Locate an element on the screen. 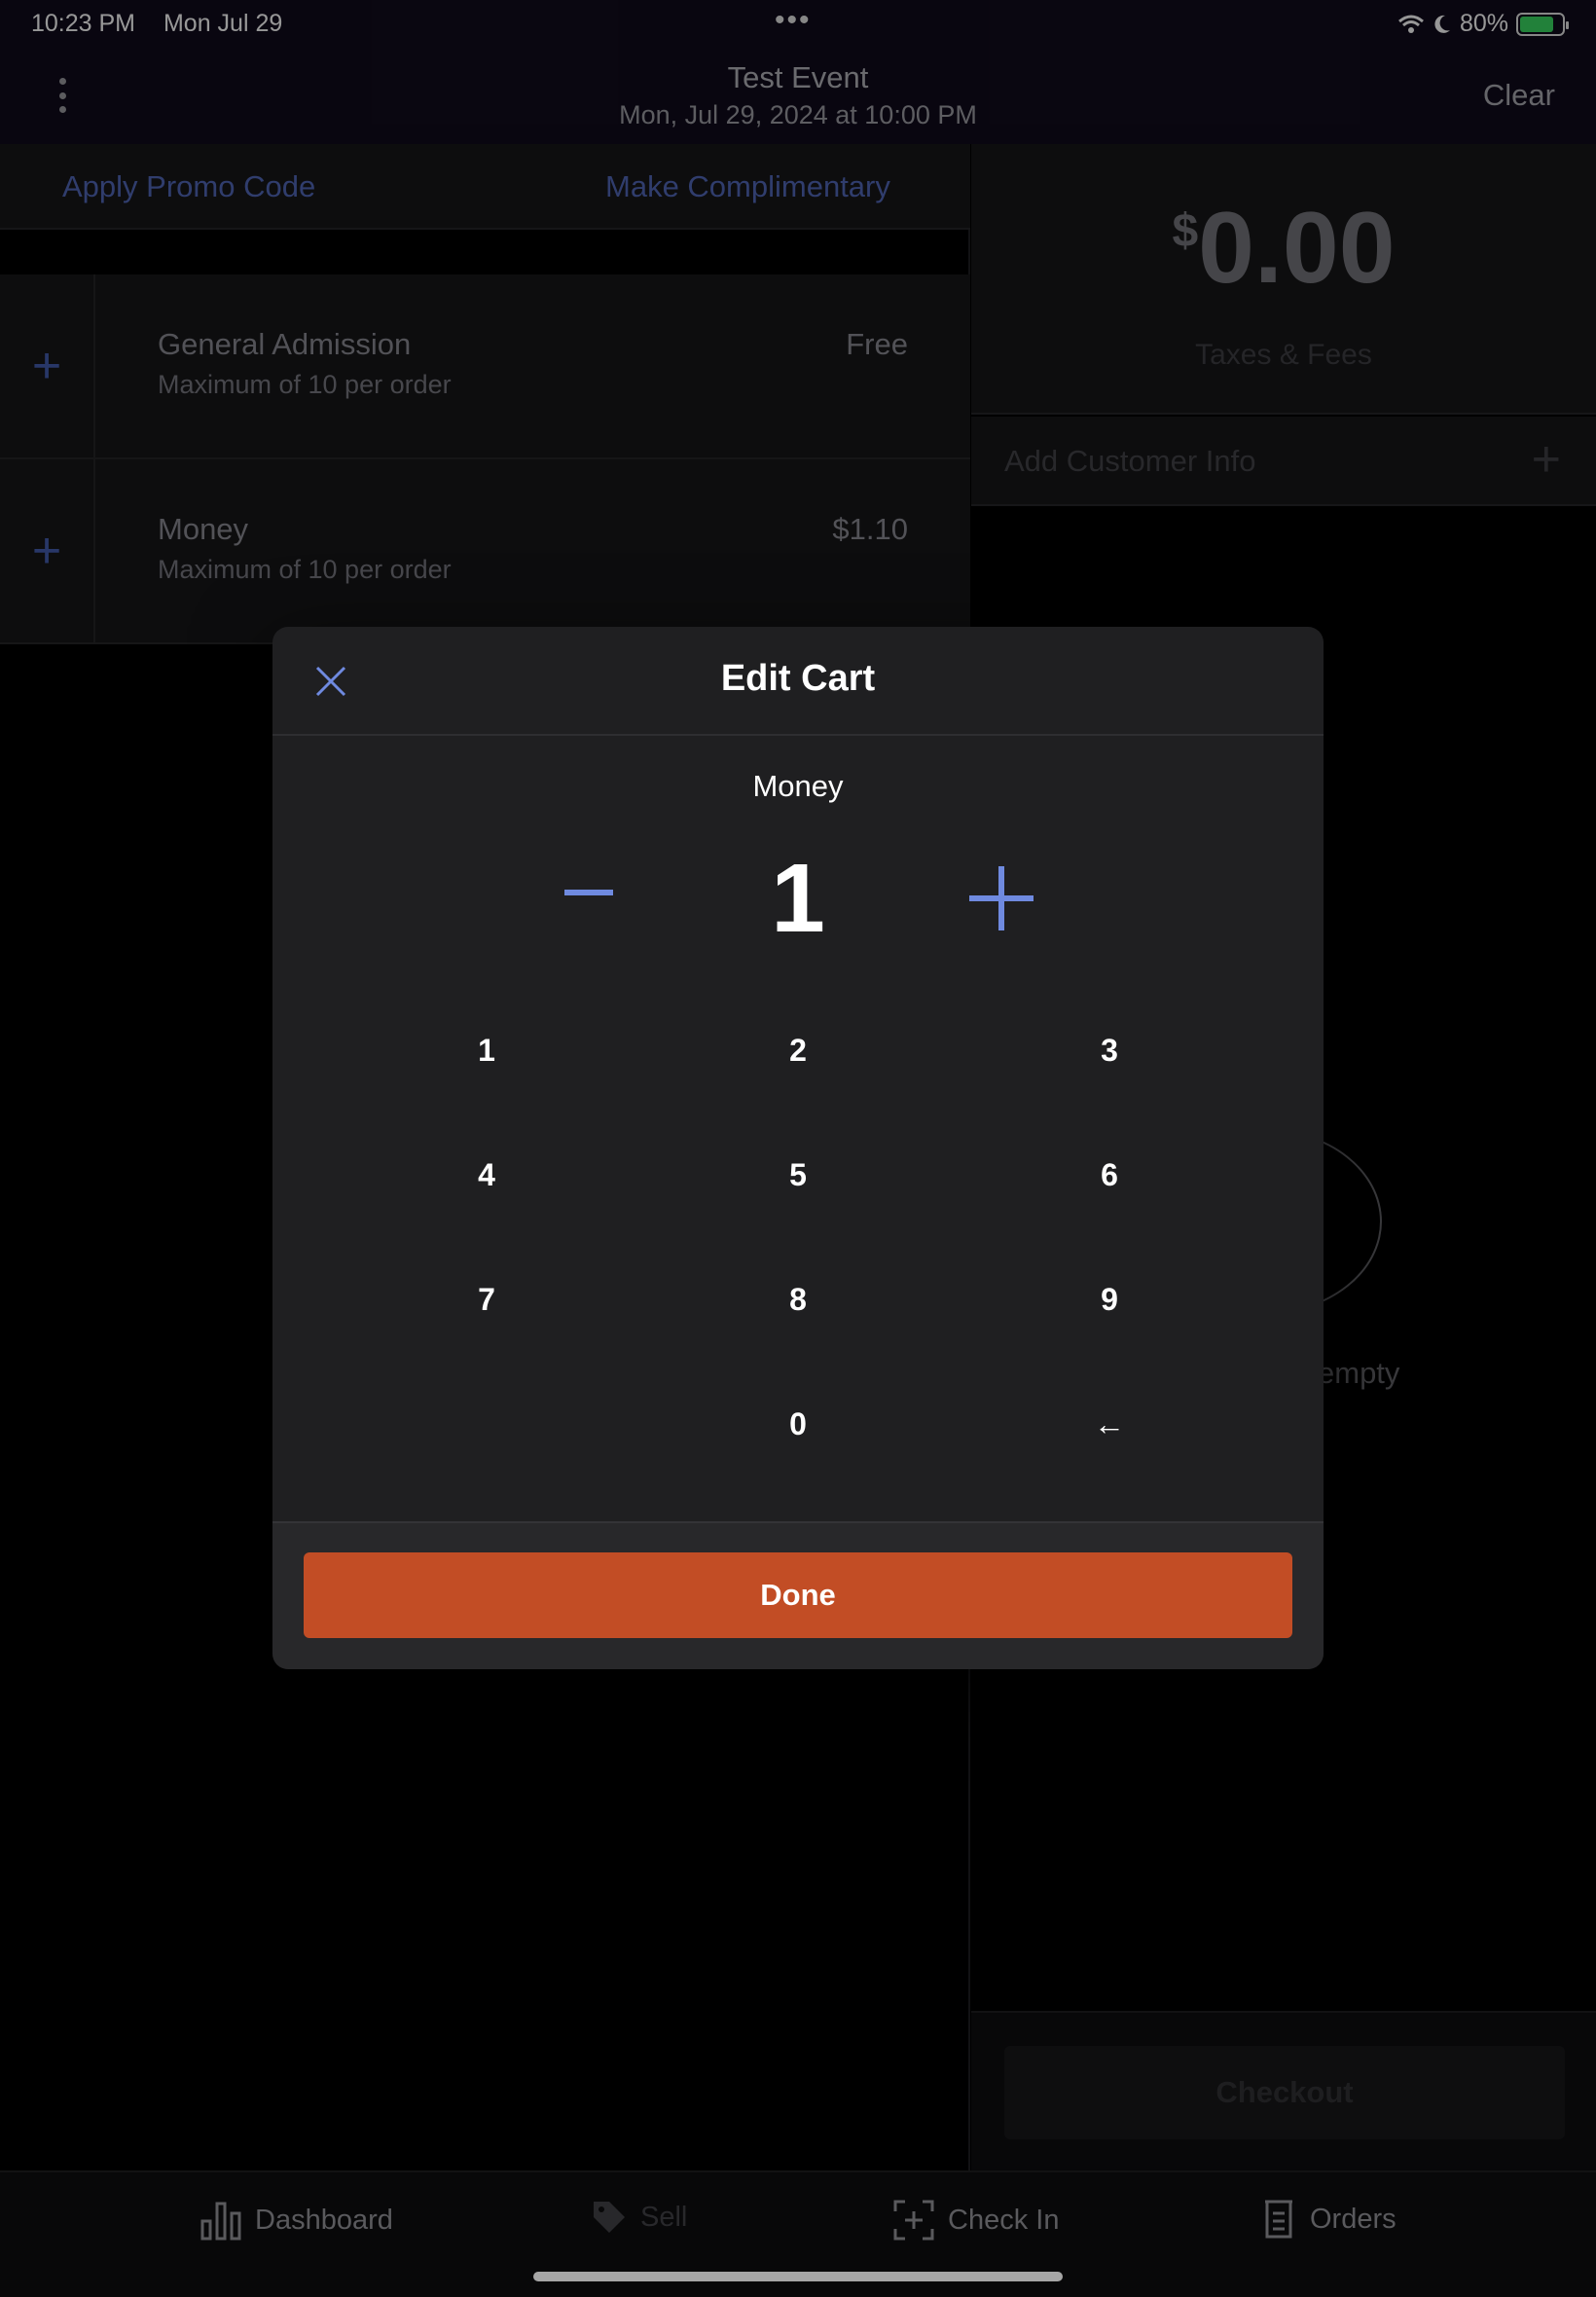 This screenshot has height=2297, width=1596. key-4: 4 is located at coordinates (486, 1174).